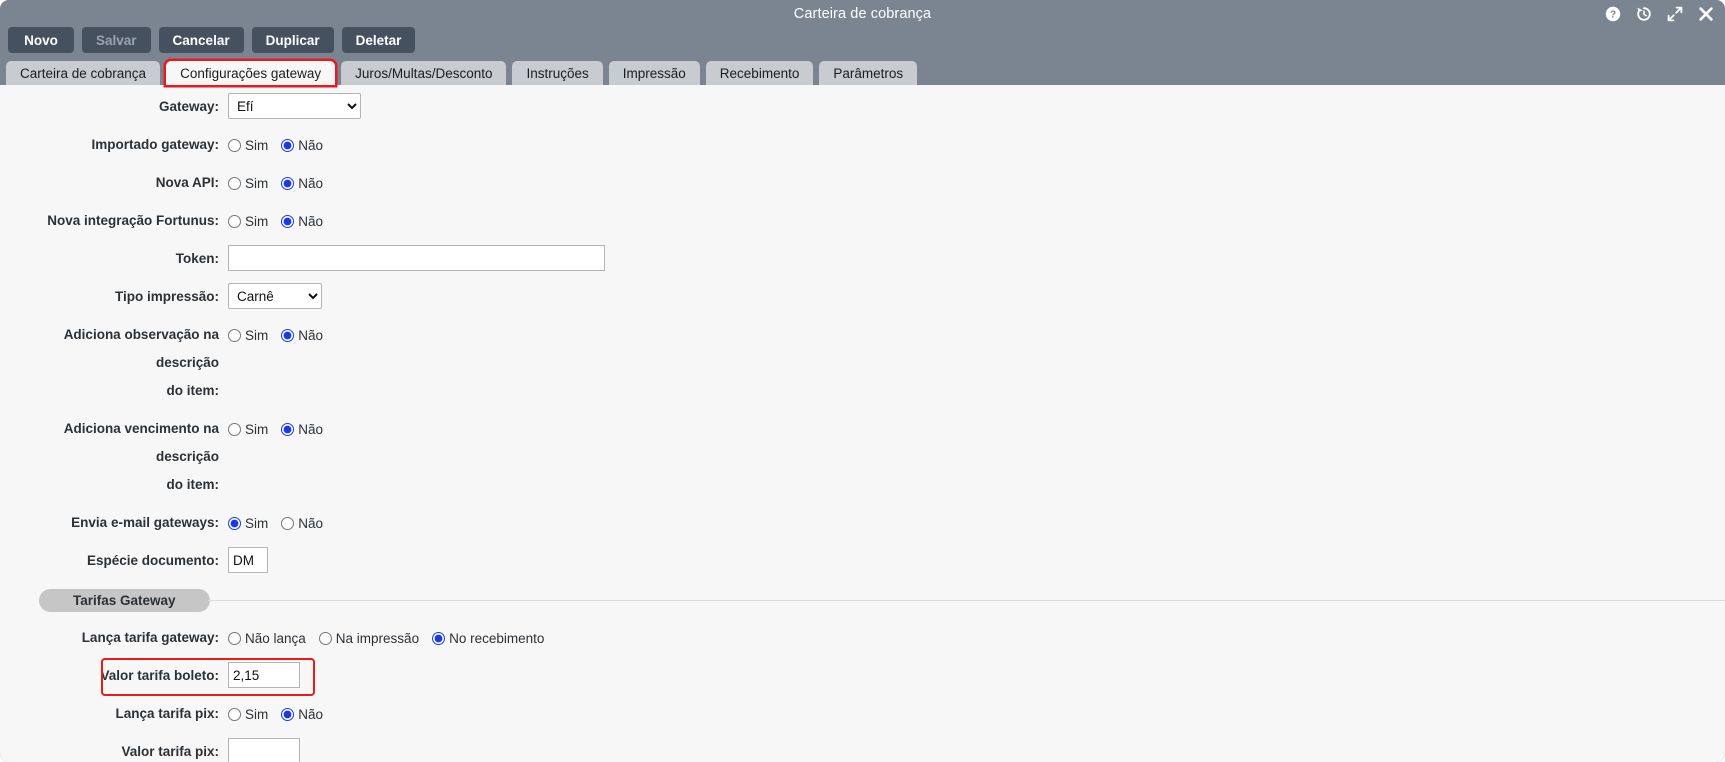  Describe the element at coordinates (288, 221) in the screenshot. I see `nova-integracao-fortunus-radio-nao` at that location.